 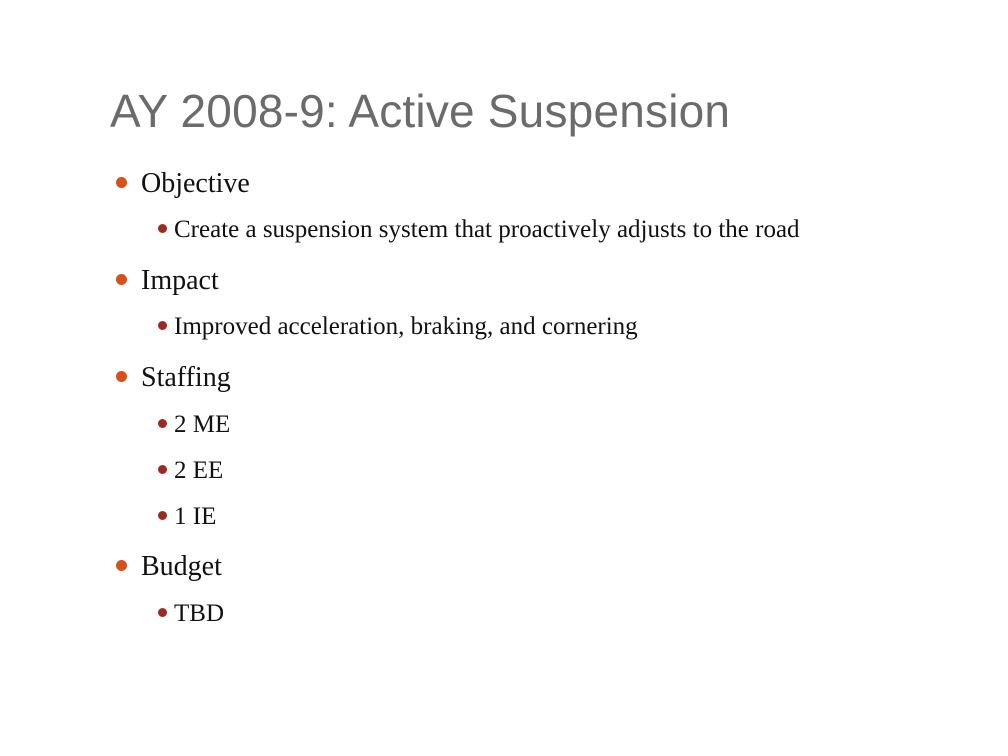 I want to click on bullet-objective: Objective, so click(x=183, y=184).